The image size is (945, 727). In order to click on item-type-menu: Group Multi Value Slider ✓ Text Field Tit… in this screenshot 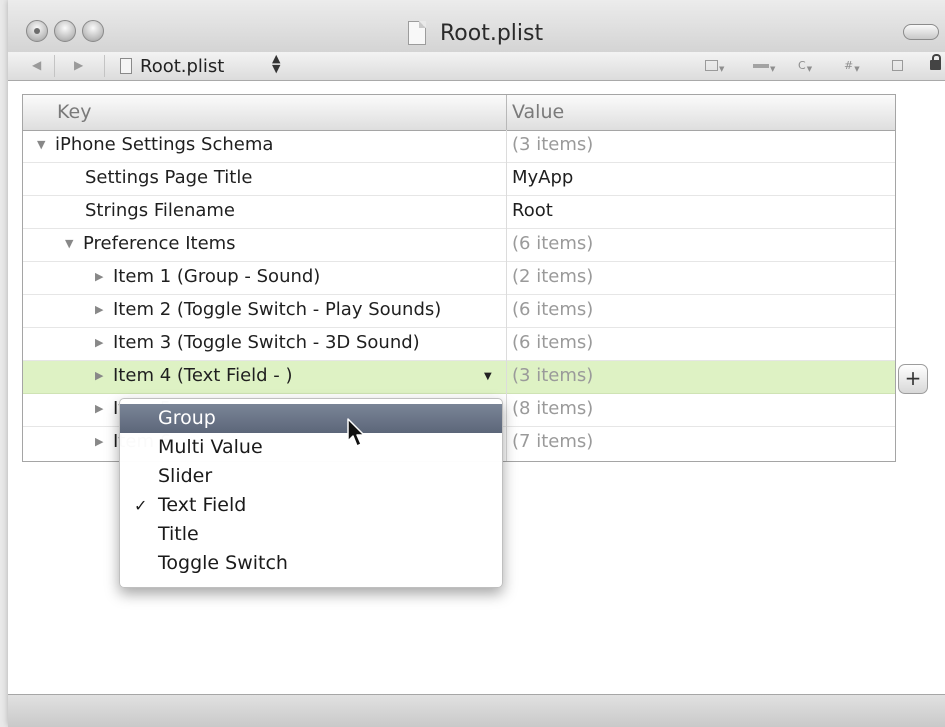, I will do `click(311, 493)`.